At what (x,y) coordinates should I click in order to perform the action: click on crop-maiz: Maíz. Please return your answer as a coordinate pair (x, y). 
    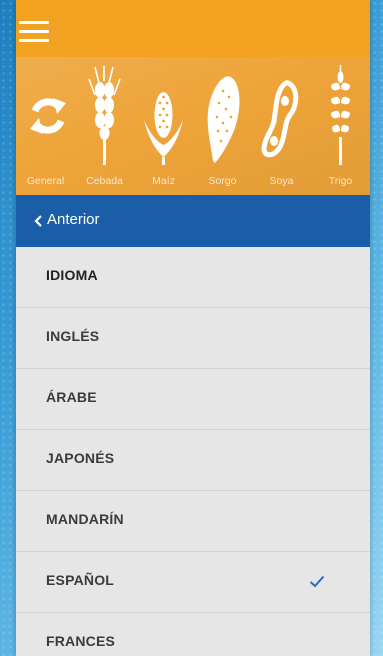
    Looking at the image, I should click on (163, 126).